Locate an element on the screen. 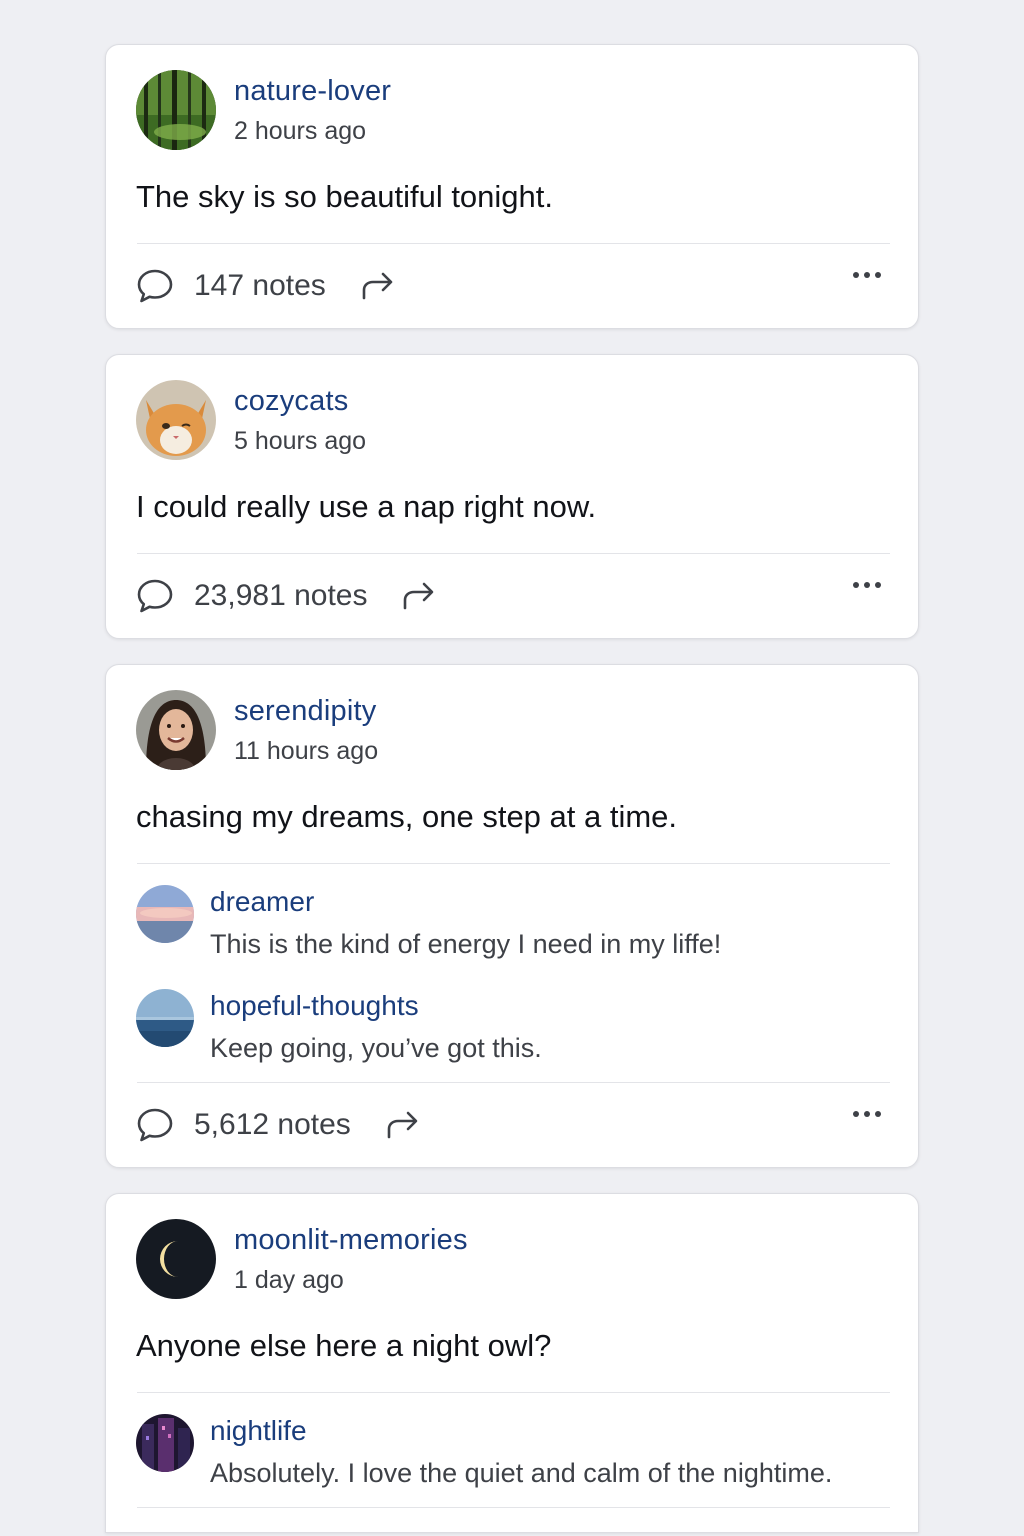 This screenshot has height=1536, width=1024. woman-avatar-icon is located at coordinates (176, 730).